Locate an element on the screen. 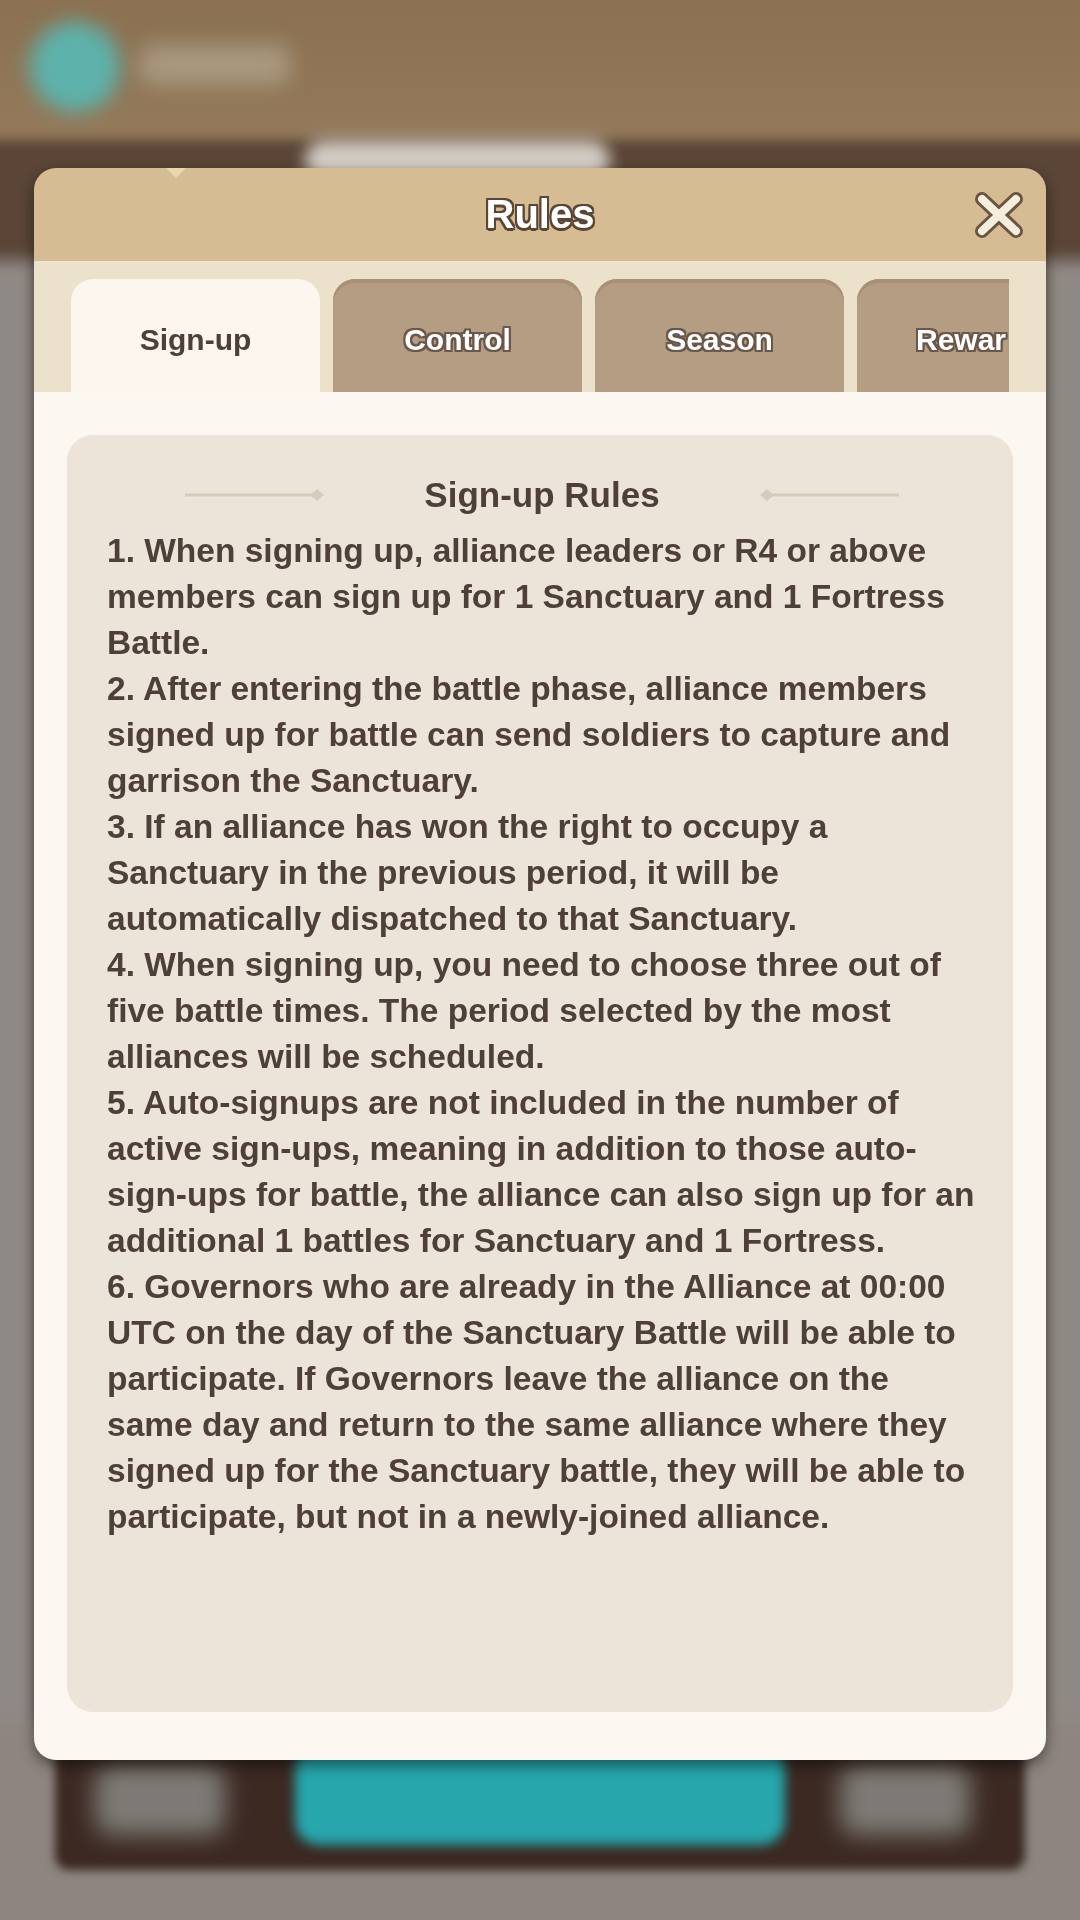  tab: Rewar is located at coordinates (933, 335).